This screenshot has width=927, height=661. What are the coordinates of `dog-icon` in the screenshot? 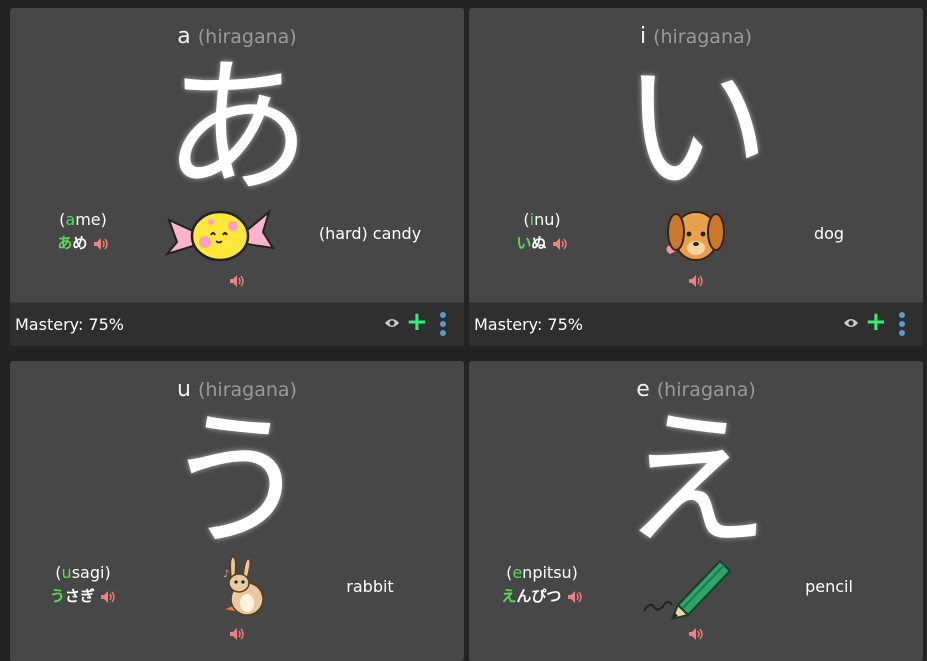 It's located at (695, 236).